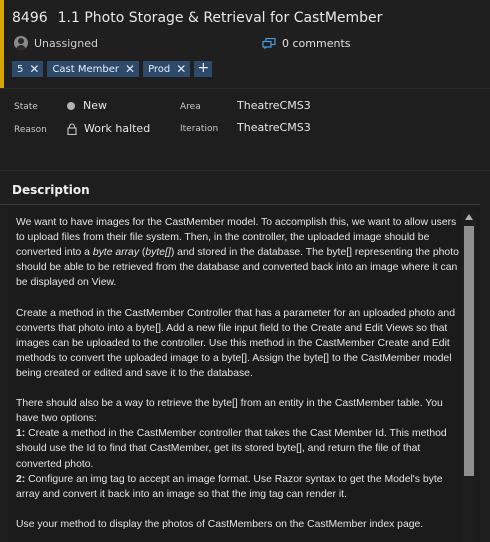  I want to click on comments-link: 0 comments, so click(306, 43).